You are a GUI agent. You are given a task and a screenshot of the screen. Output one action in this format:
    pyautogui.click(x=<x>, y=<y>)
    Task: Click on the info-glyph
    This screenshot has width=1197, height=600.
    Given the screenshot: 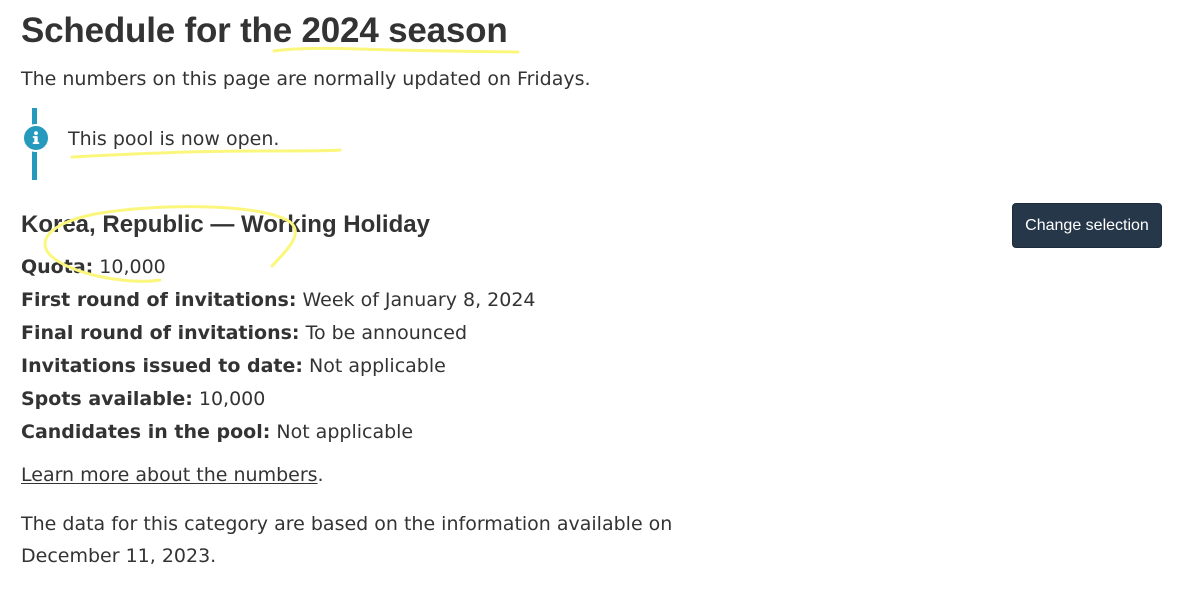 What is the action you would take?
    pyautogui.click(x=36, y=137)
    